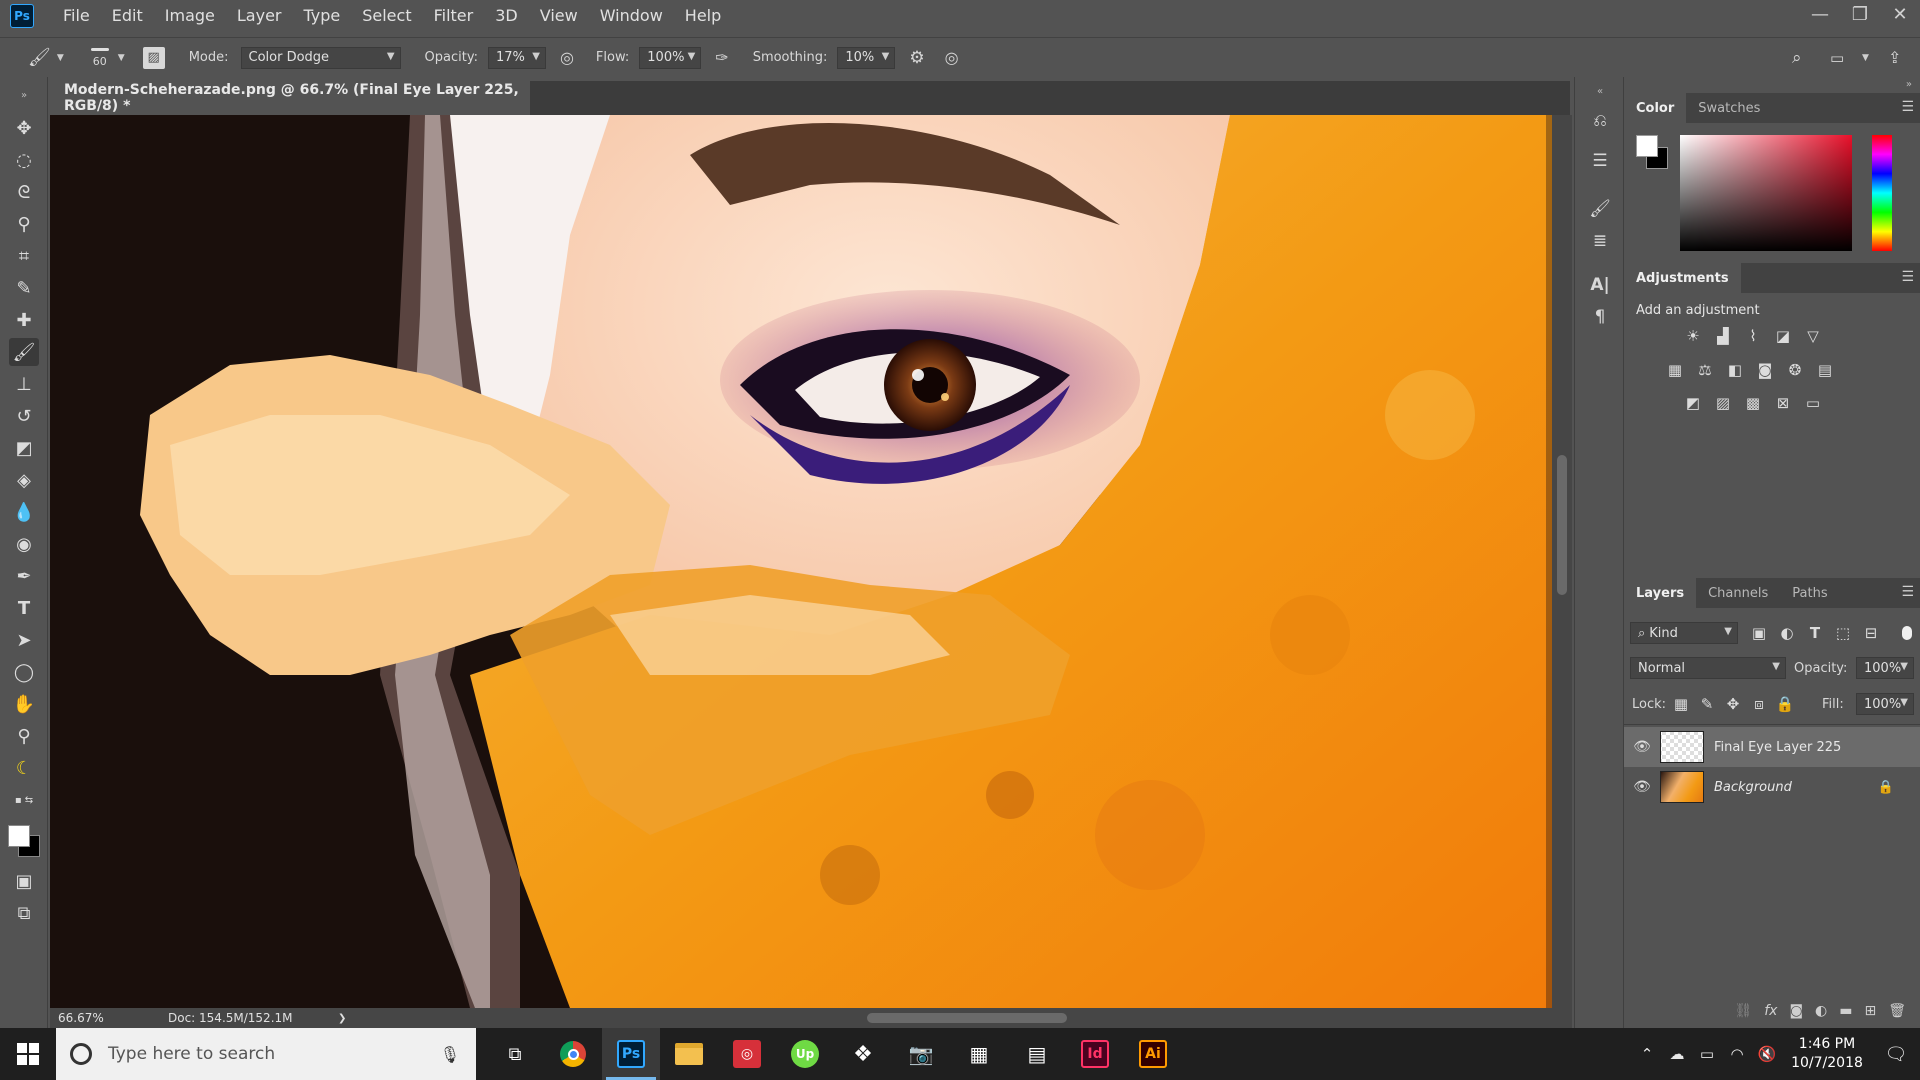 The height and width of the screenshot is (1080, 1920). What do you see at coordinates (24, 384) in the screenshot?
I see `clone-stamp-tool-icon: ⊥` at bounding box center [24, 384].